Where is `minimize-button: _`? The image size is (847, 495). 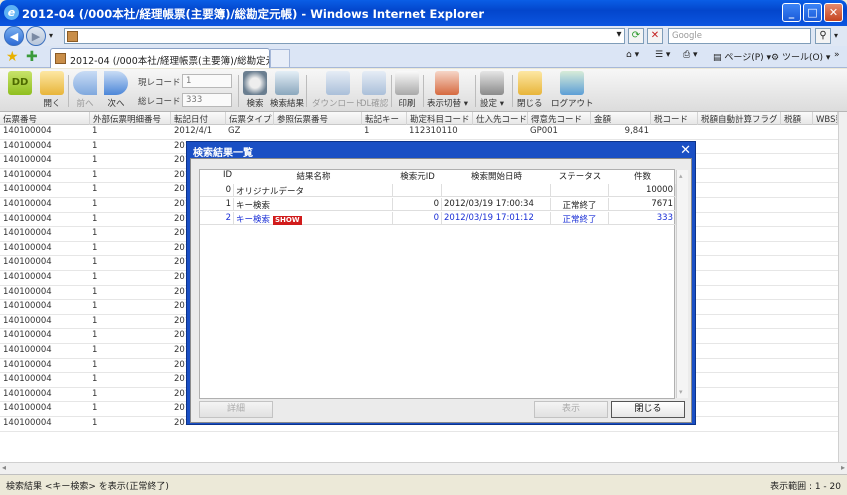 minimize-button: _ is located at coordinates (791, 12).